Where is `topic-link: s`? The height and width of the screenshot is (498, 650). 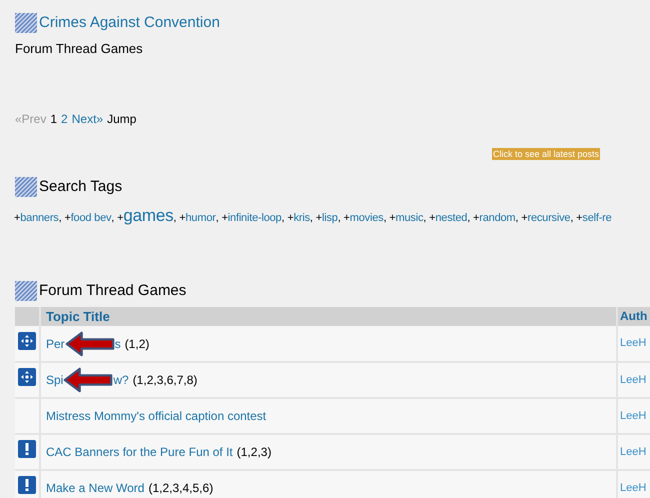 topic-link: s is located at coordinates (117, 343).